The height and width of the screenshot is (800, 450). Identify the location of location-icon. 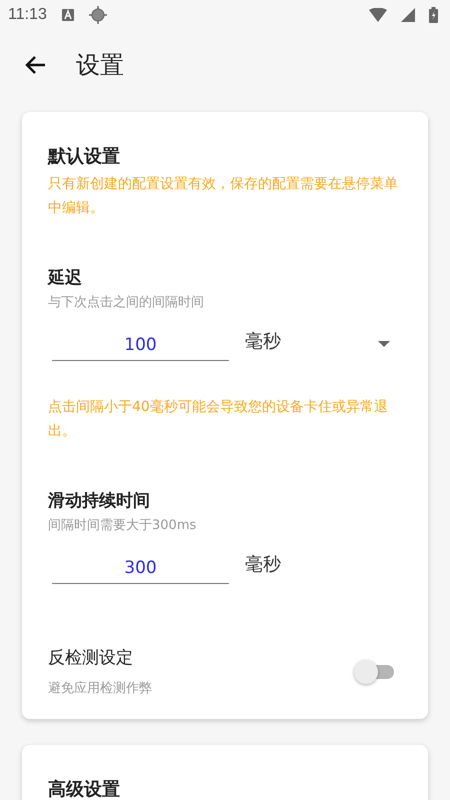
(97, 15).